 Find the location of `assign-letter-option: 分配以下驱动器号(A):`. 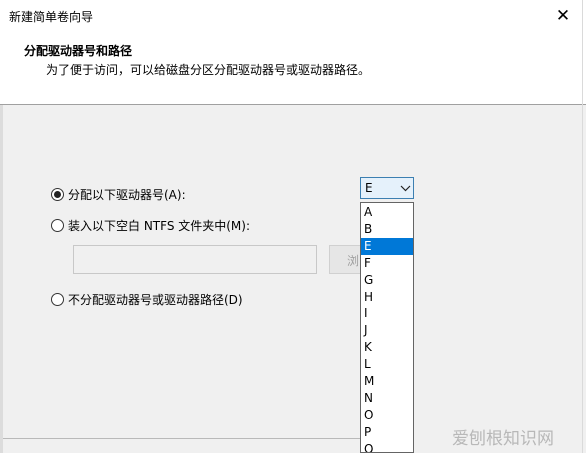

assign-letter-option: 分配以下驱动器号(A): is located at coordinates (118, 194).